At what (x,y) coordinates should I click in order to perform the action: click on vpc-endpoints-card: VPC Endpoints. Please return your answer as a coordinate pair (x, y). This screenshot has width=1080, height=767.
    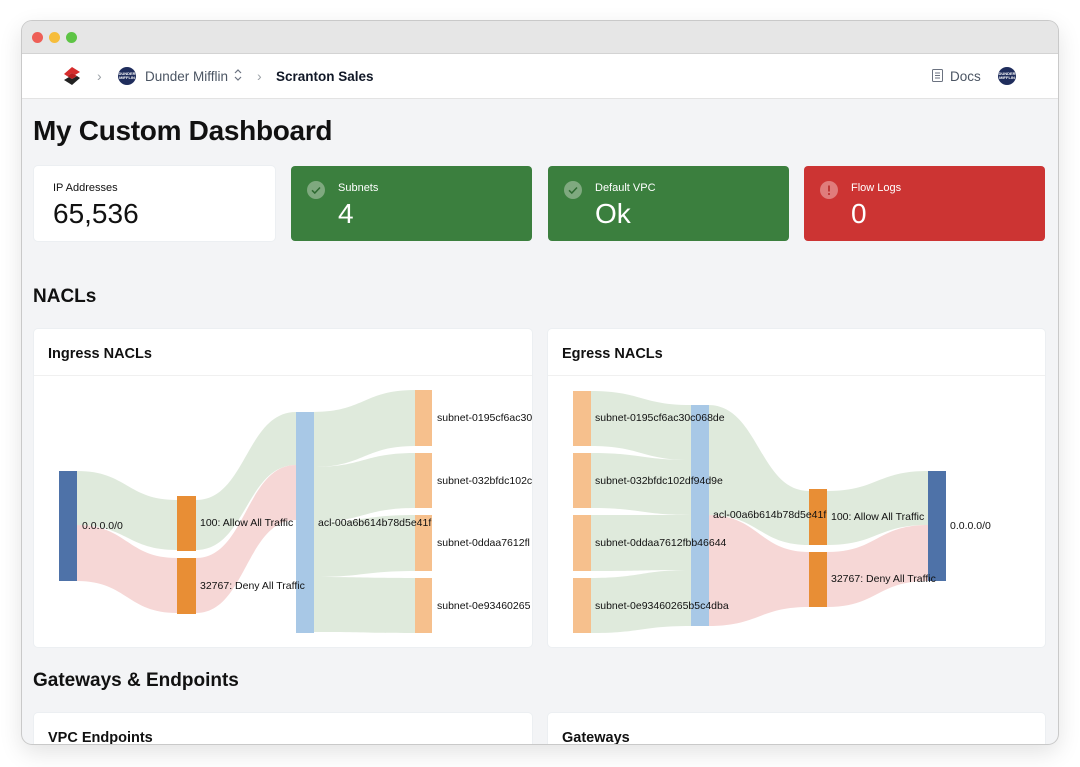
    Looking at the image, I should click on (283, 728).